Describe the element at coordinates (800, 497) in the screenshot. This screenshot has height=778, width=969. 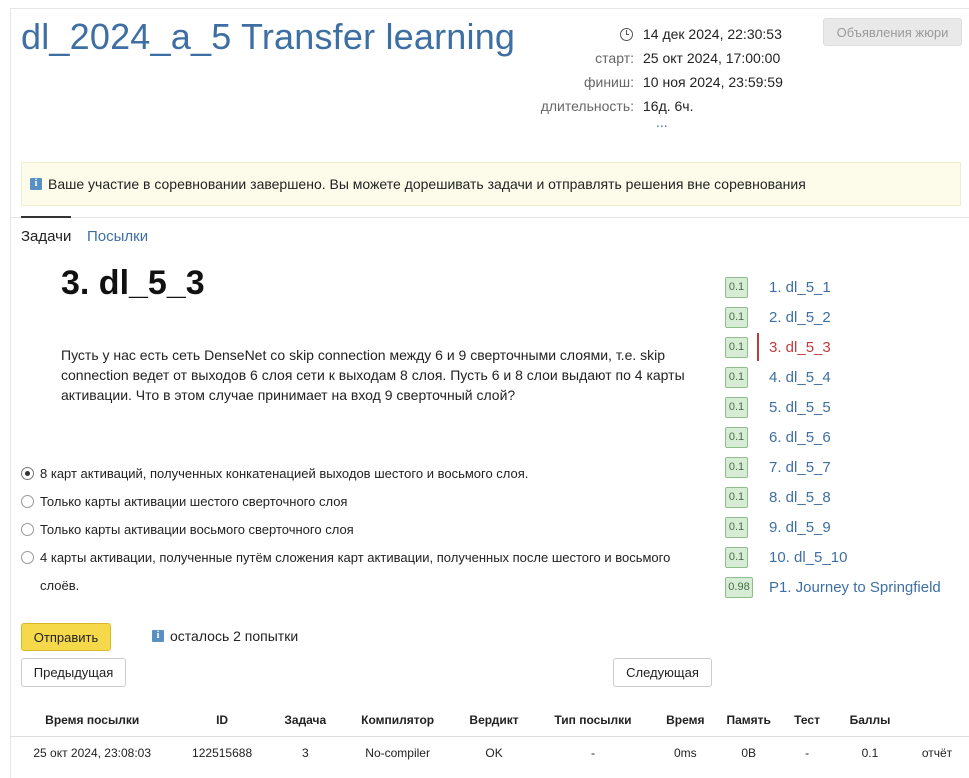
I see `problem-link: 8. dl_5_8` at that location.